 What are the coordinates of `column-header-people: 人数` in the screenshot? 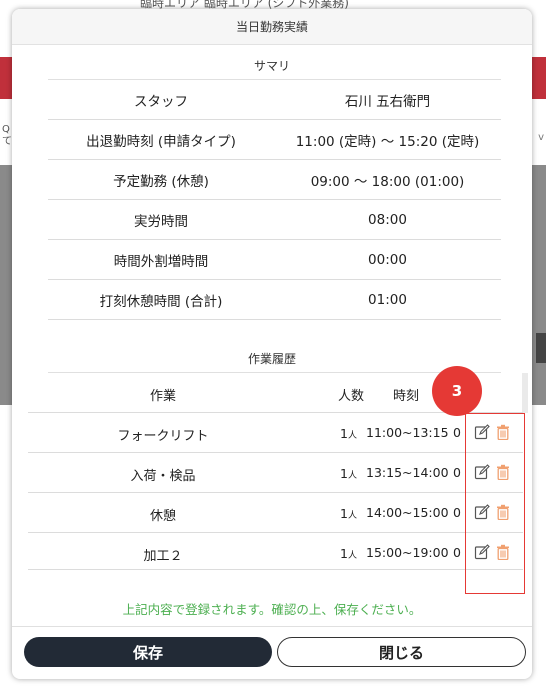 It's located at (351, 396).